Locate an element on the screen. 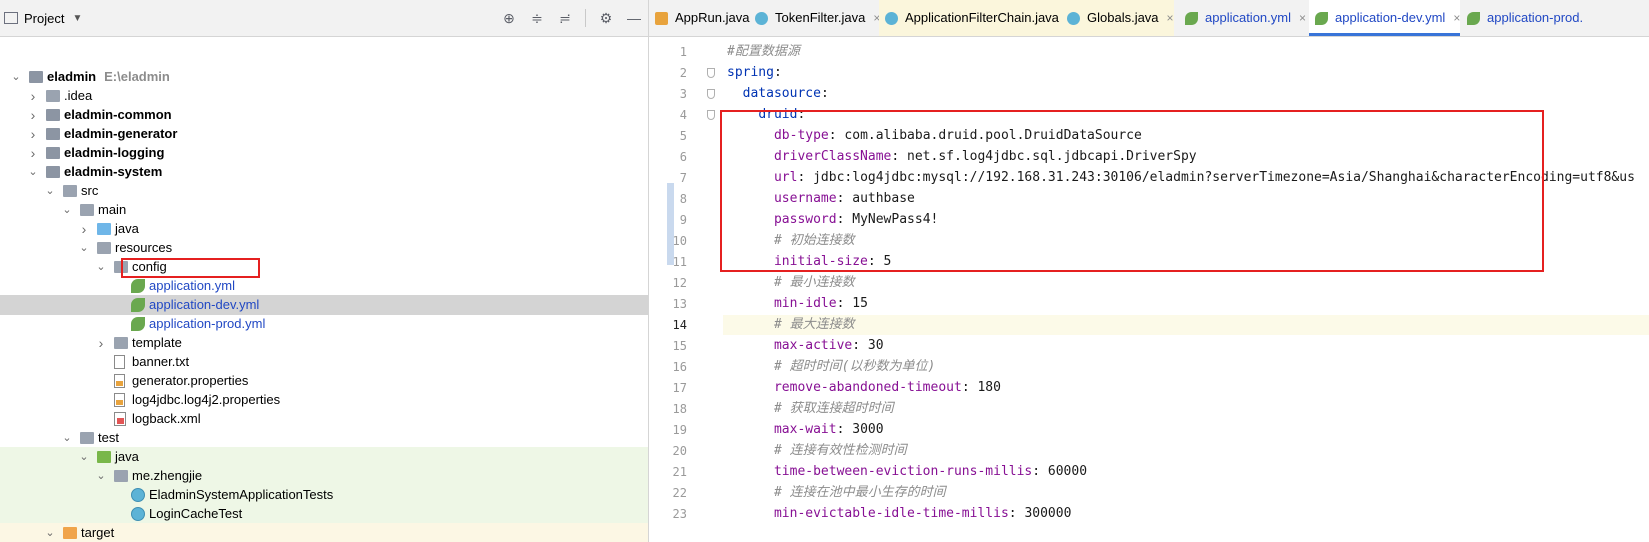 The height and width of the screenshot is (542, 1649). tree-item: › eladmin-logging is located at coordinates (324, 153).